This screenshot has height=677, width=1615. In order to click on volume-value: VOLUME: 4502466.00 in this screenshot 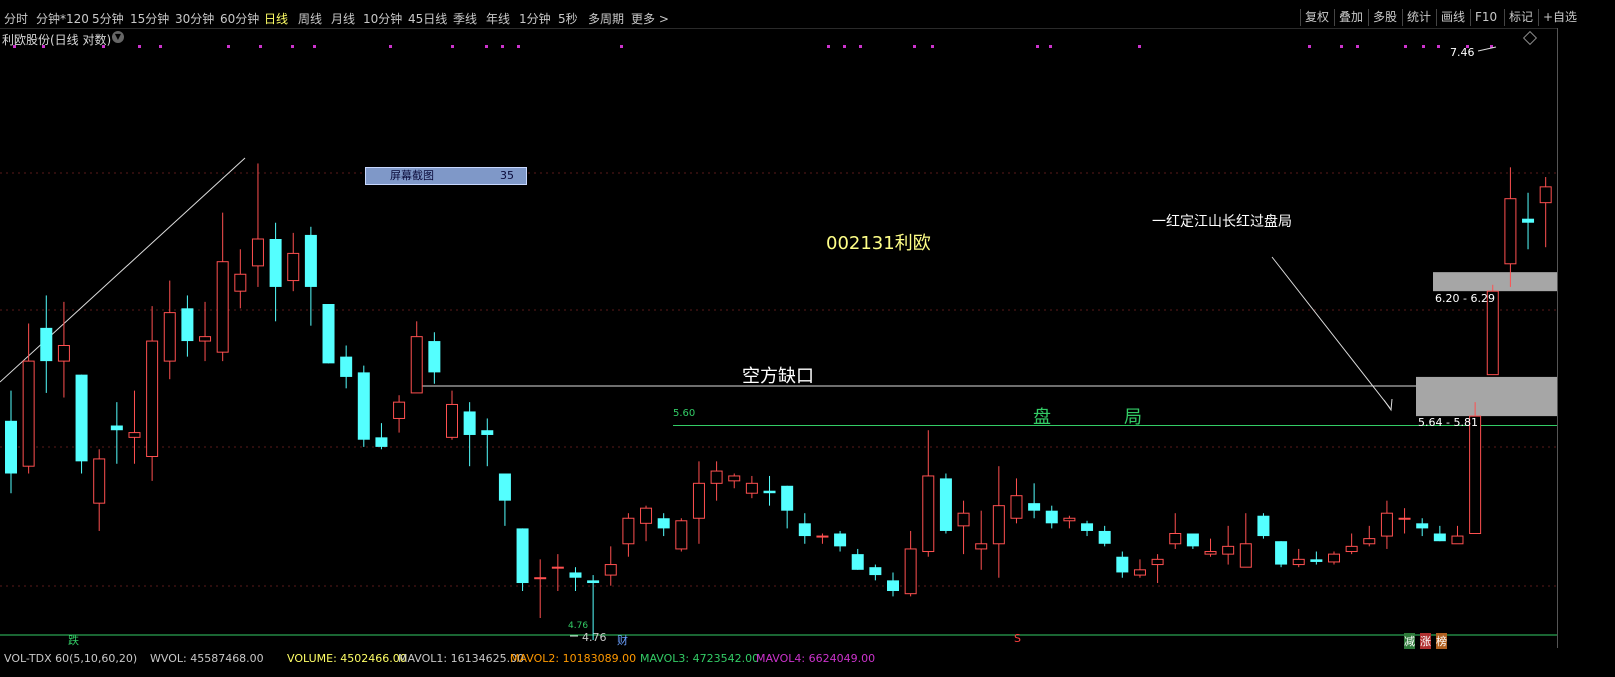, I will do `click(347, 658)`.